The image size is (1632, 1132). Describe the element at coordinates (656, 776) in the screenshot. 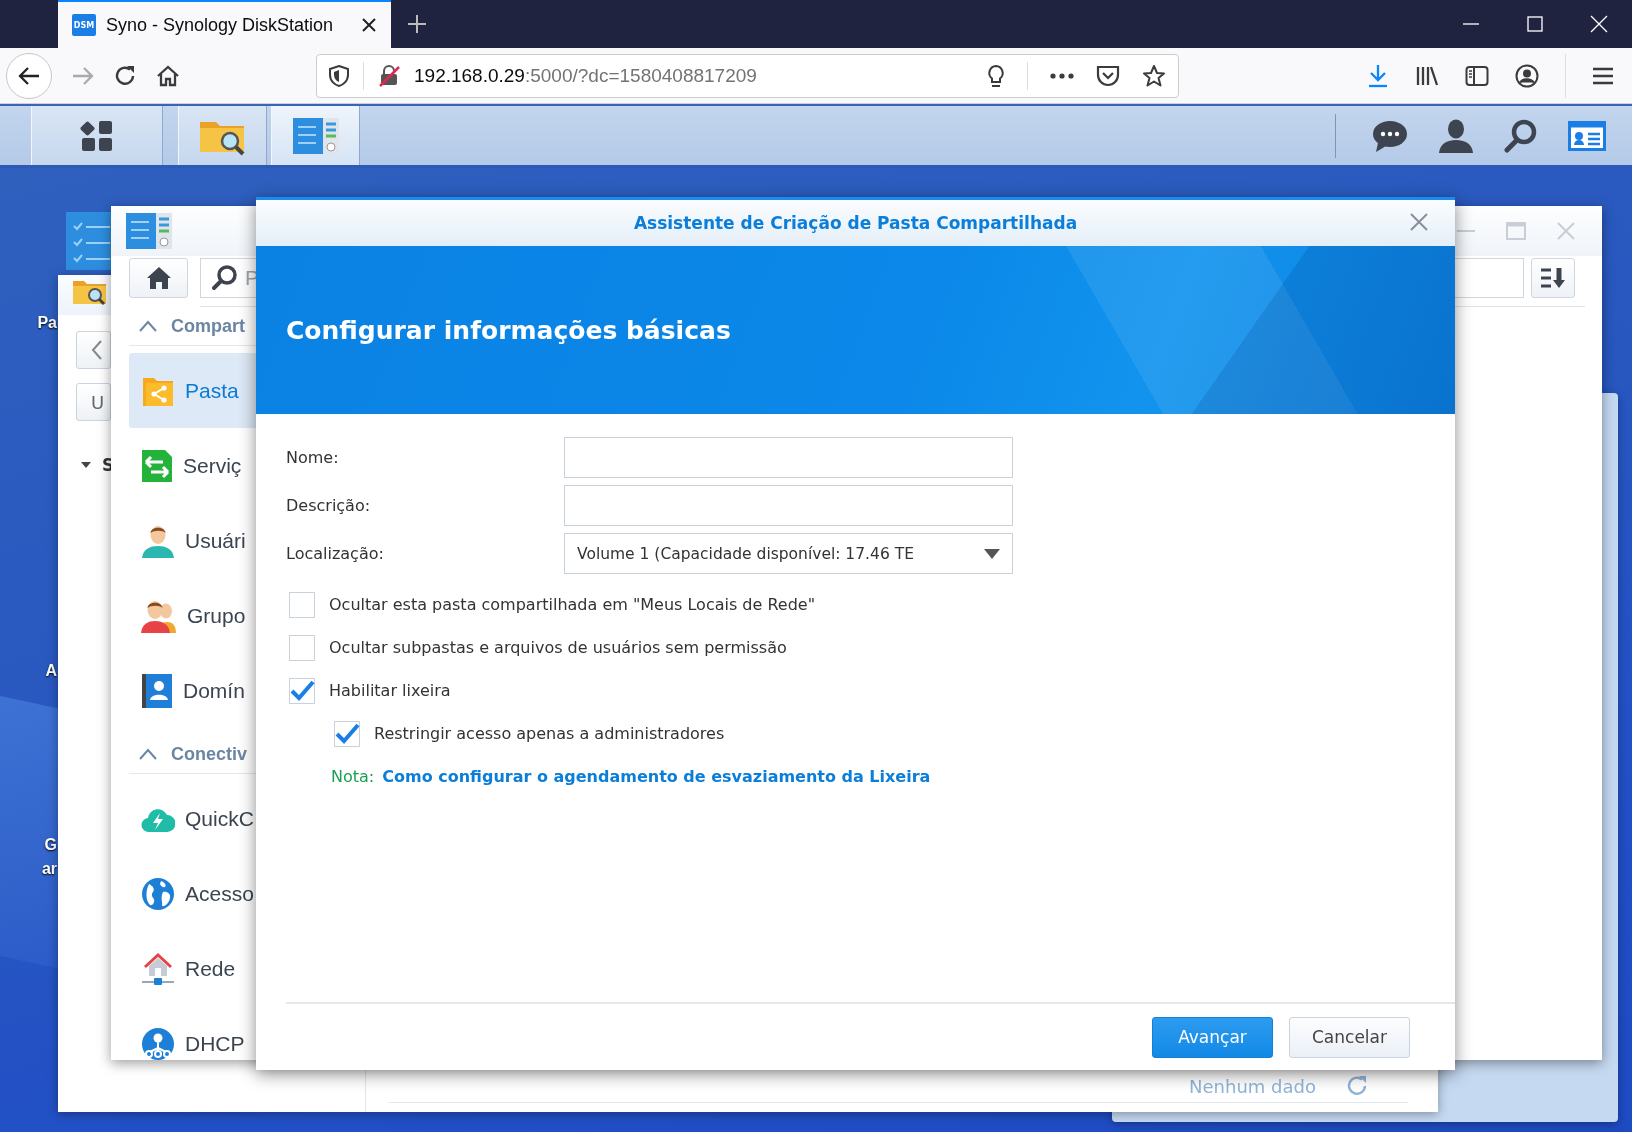

I see `help-link: Como configurar o agendamento de esvaziamento da Lixeira` at that location.